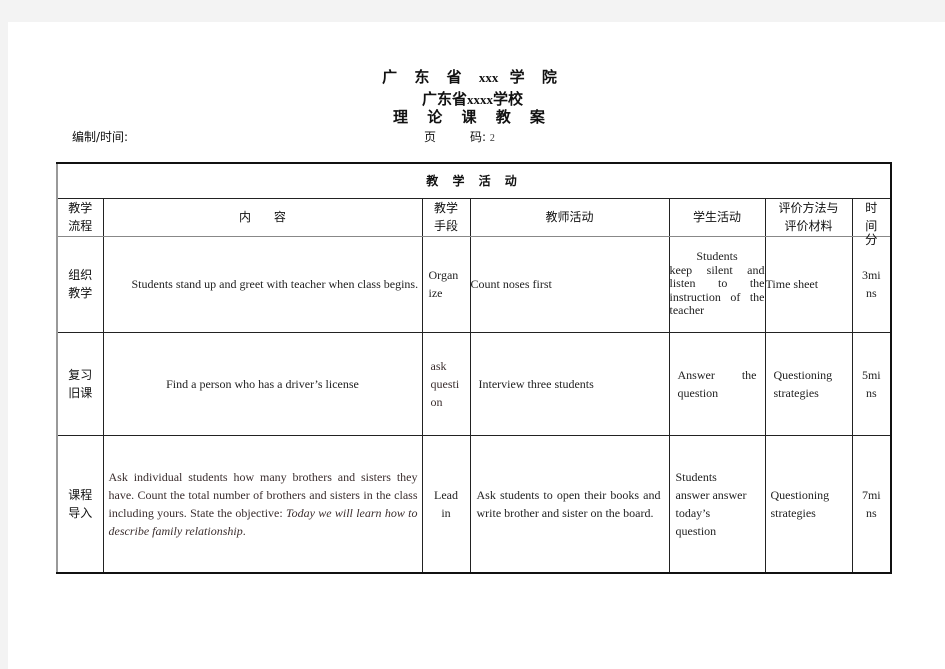 The width and height of the screenshot is (945, 669). Describe the element at coordinates (871, 504) in the screenshot. I see `time-cell: 7mi ns` at that location.